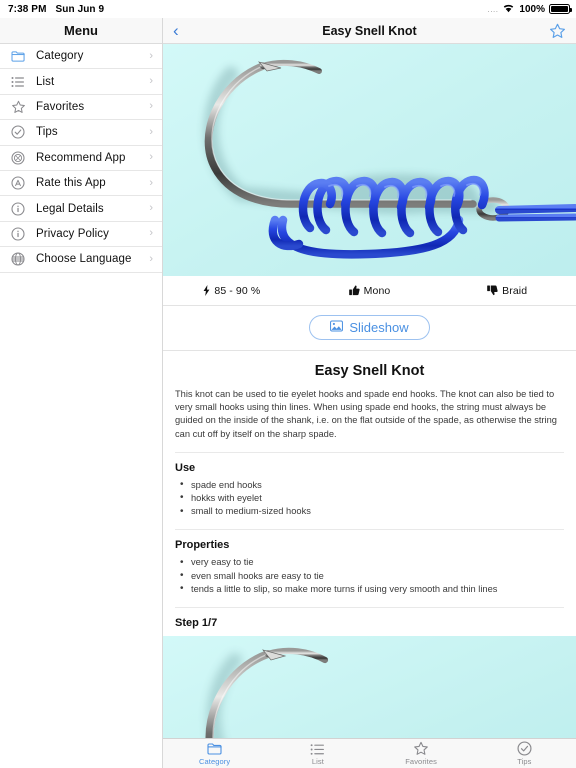  I want to click on rate-circle-icon, so click(18, 183).